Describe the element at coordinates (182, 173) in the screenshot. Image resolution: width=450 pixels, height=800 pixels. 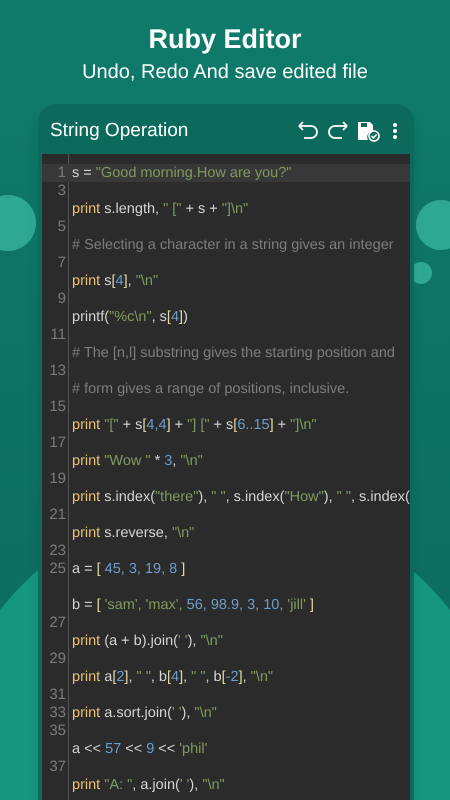
I see `code-line: s = "Good morning.How are you?"` at that location.